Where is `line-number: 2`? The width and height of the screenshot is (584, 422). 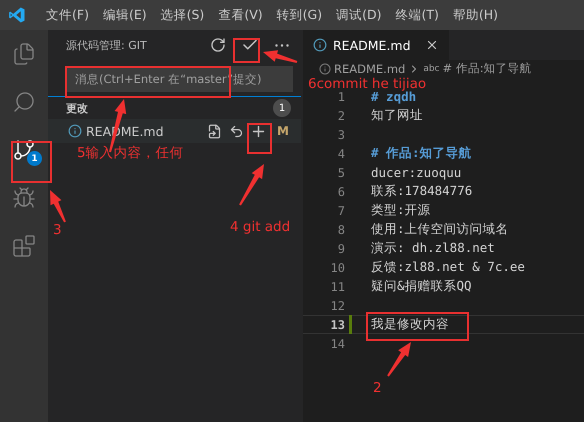 line-number: 2 is located at coordinates (340, 115).